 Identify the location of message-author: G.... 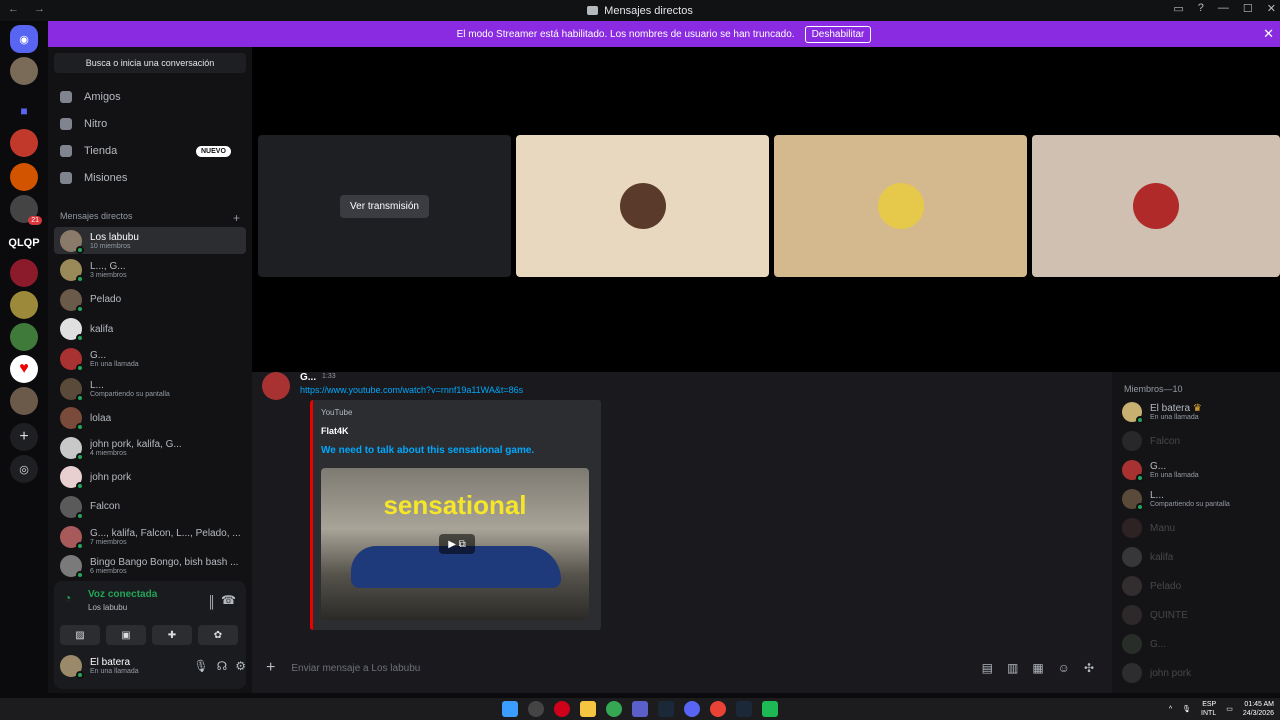
(308, 377).